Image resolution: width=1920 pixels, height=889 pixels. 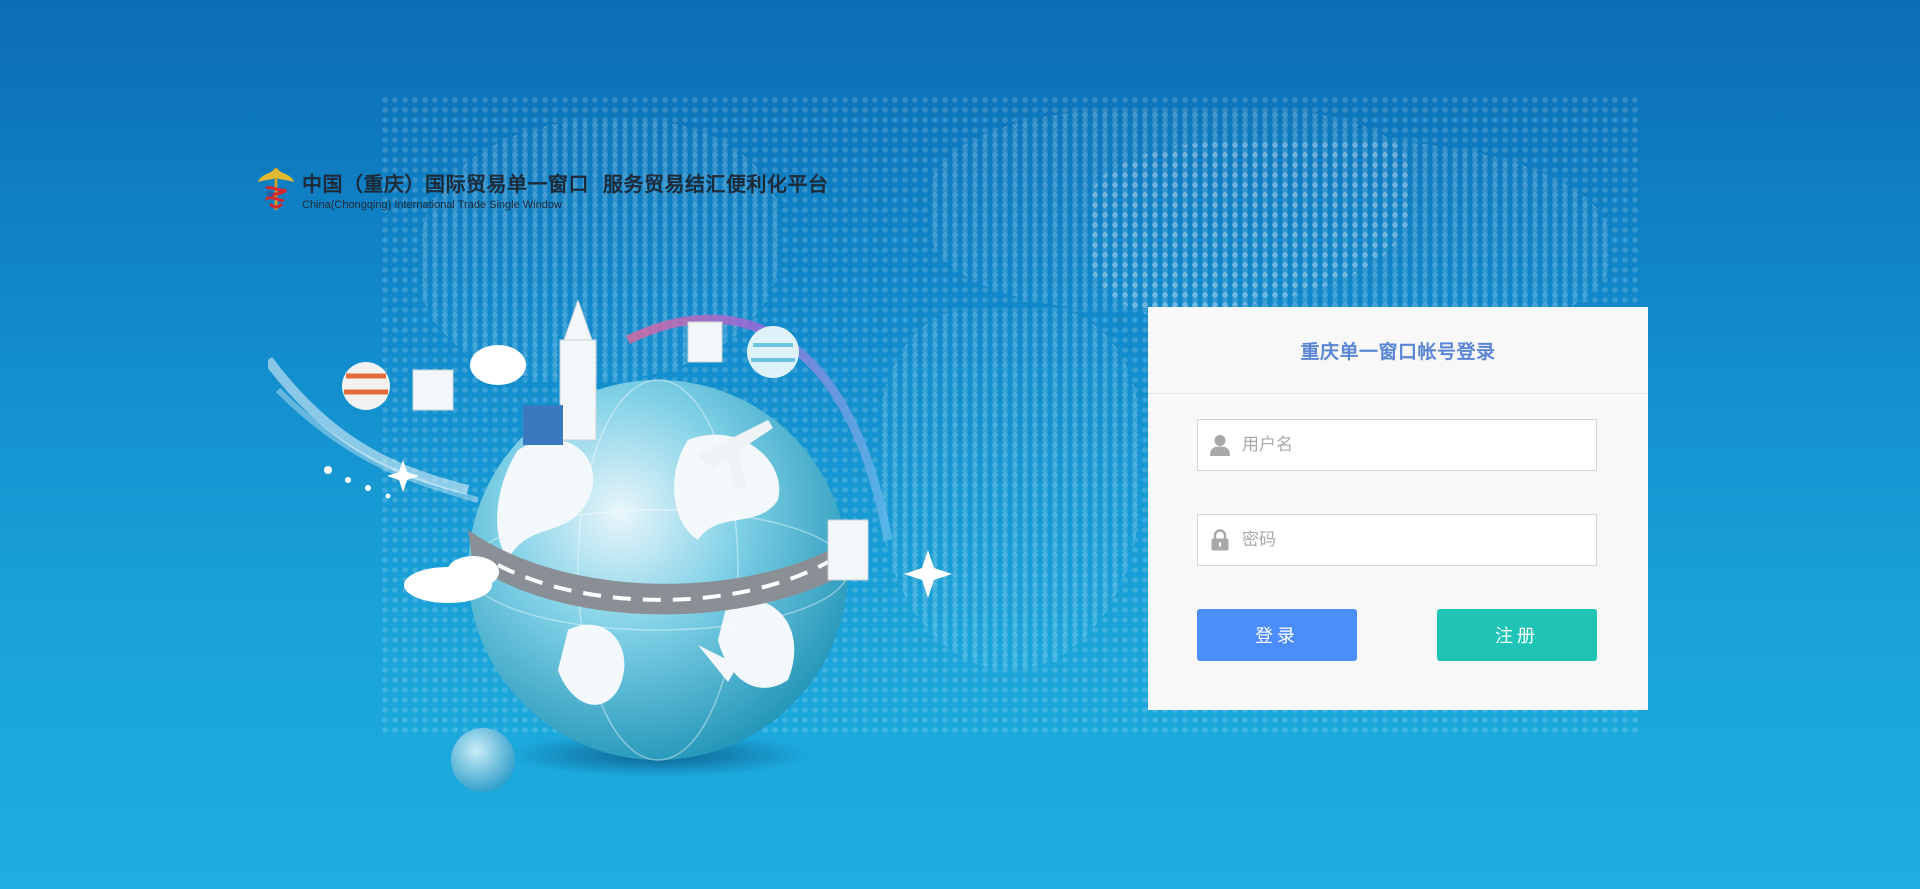 What do you see at coordinates (1277, 635) in the screenshot?
I see `login-button: 登录` at bounding box center [1277, 635].